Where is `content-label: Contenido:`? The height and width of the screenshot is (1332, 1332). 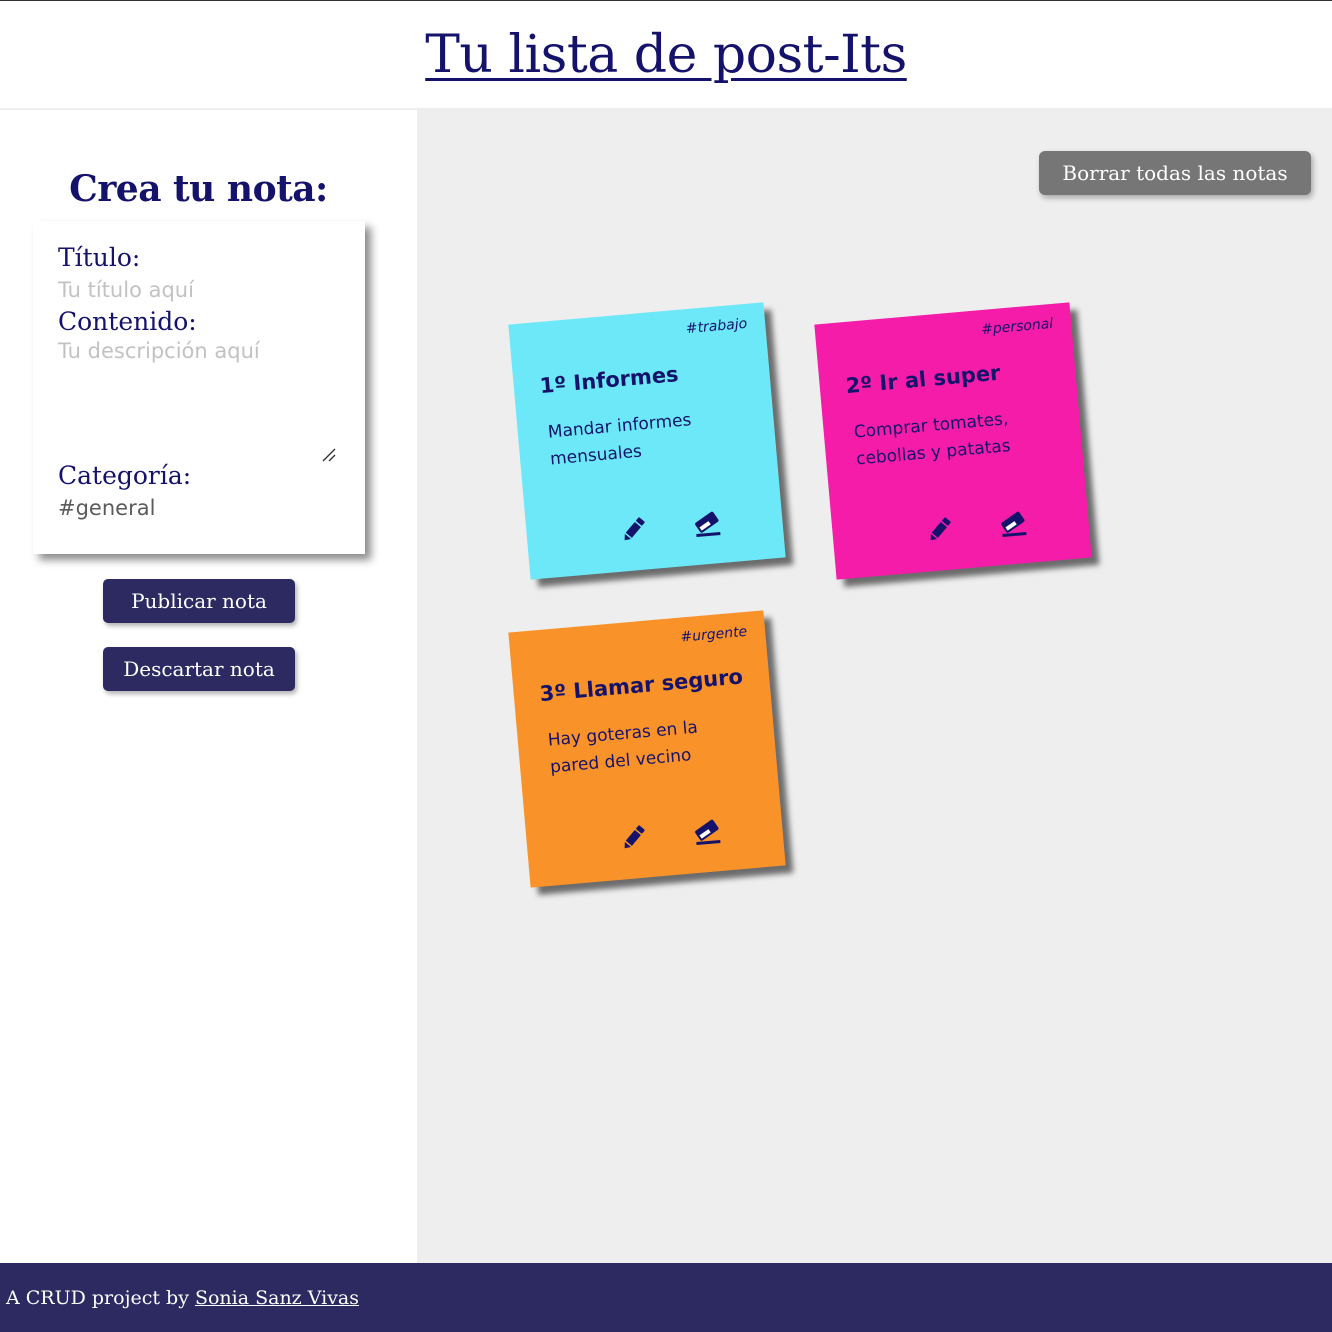
content-label: Contenido: is located at coordinates (127, 321).